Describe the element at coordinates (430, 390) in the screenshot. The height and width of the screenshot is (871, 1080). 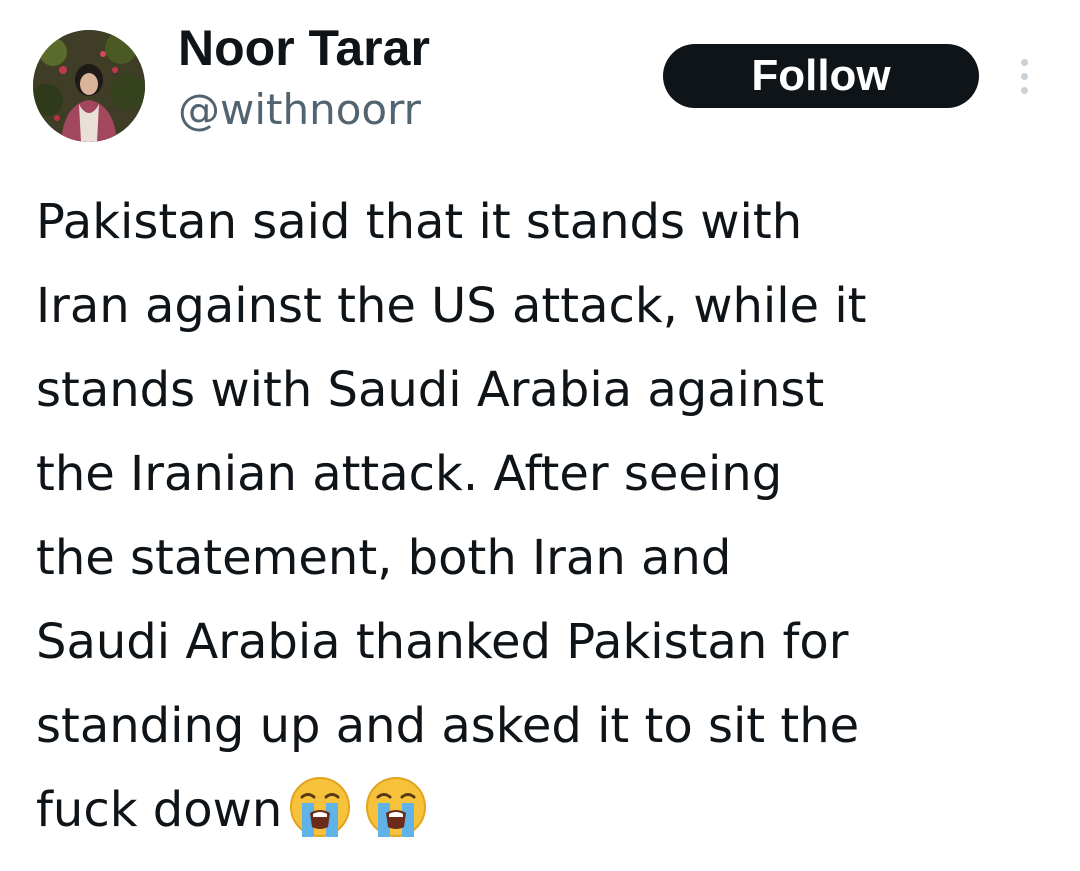
I see `tweet-text-line: stands with Saudi Arabia against` at that location.